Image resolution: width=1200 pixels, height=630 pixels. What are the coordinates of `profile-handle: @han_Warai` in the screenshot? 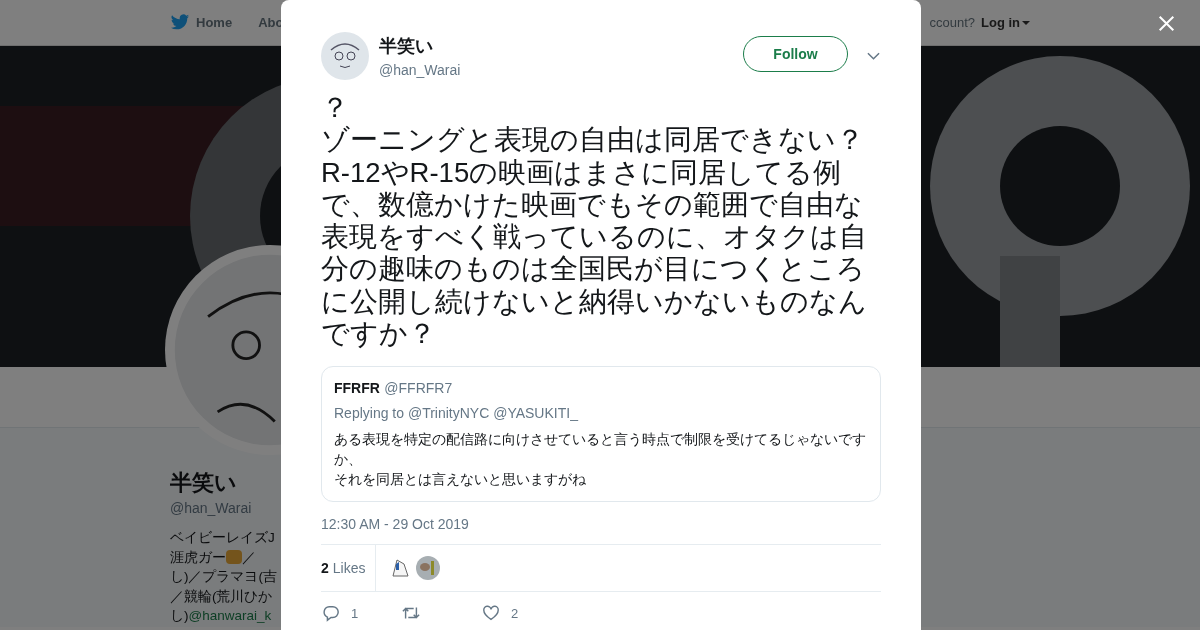 It's located at (211, 508).